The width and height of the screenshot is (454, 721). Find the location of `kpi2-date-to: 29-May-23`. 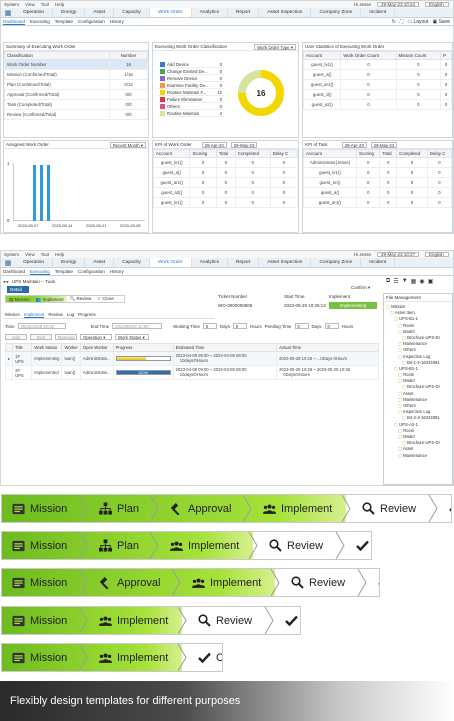

kpi2-date-to: 29-May-23 is located at coordinates (384, 144).